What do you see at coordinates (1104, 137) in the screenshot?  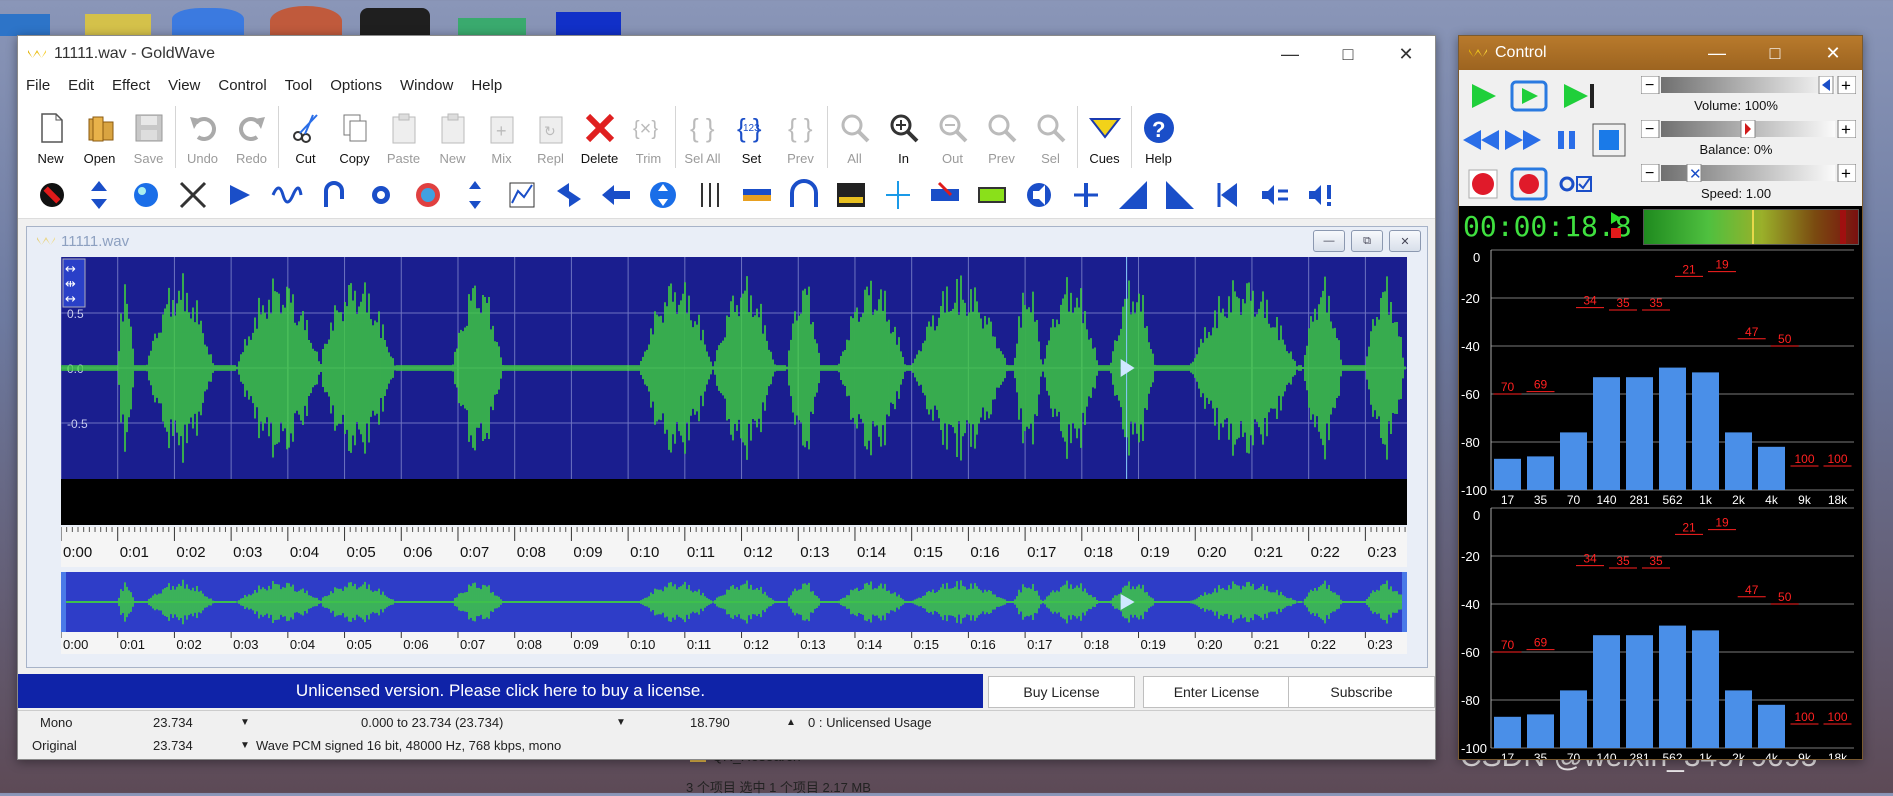 I see `toolbar-cues-button: Cues` at bounding box center [1104, 137].